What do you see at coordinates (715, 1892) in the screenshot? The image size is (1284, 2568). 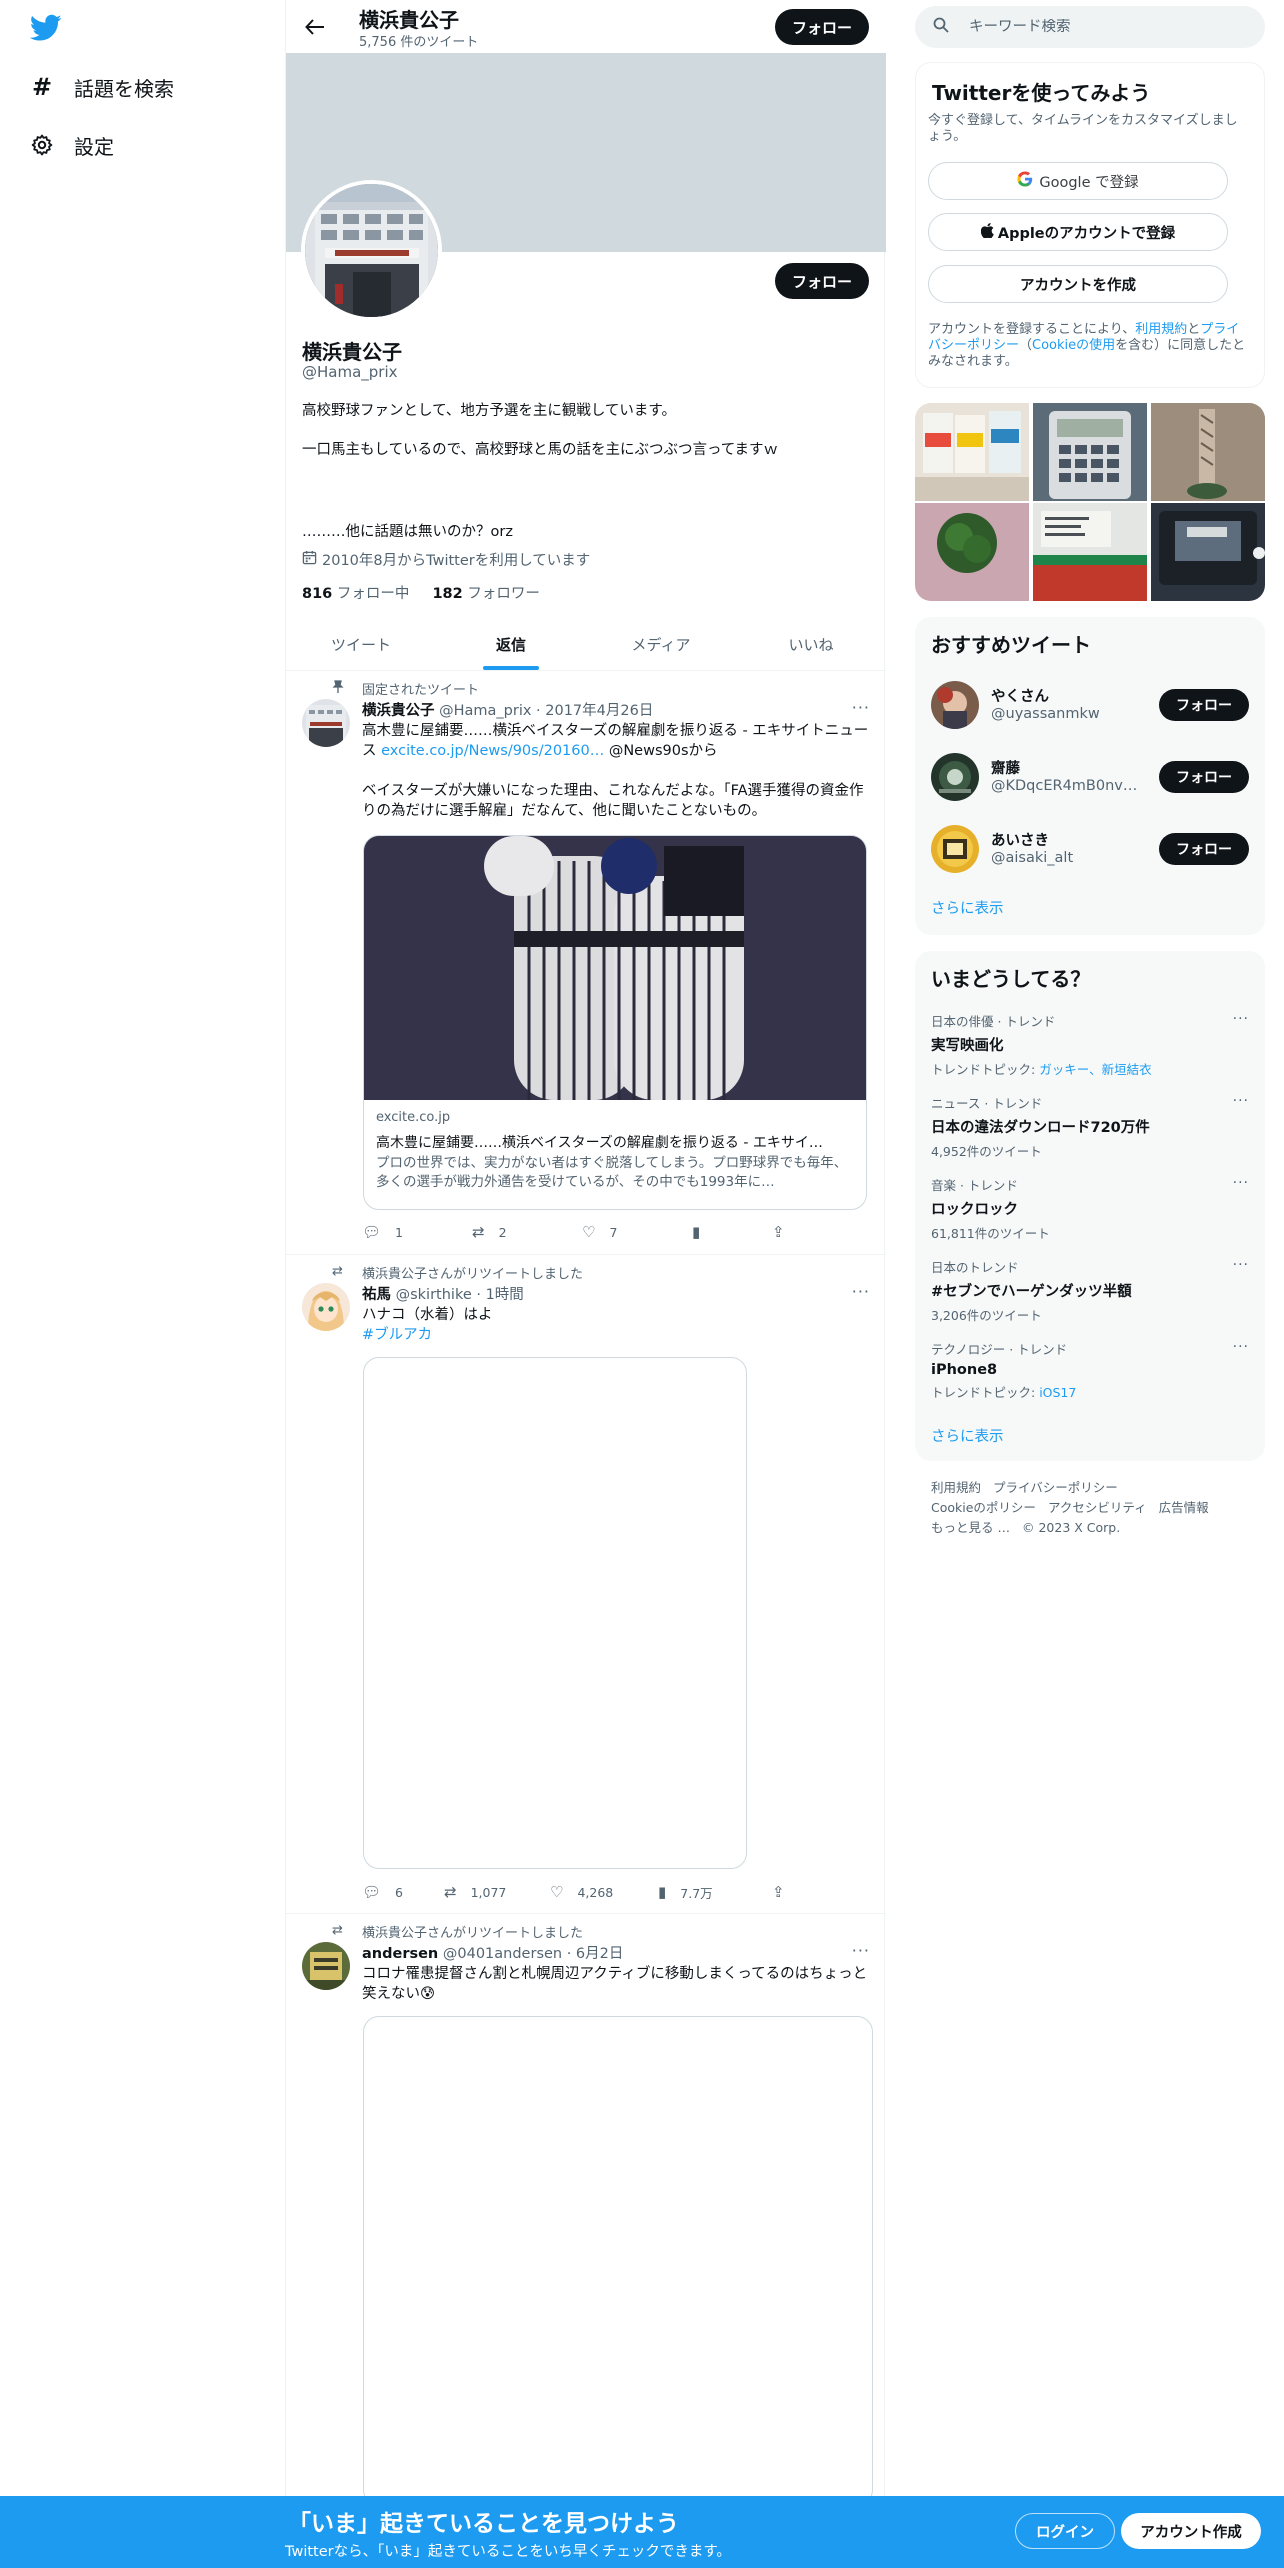 I see `views-button: ▮ 7.7万` at bounding box center [715, 1892].